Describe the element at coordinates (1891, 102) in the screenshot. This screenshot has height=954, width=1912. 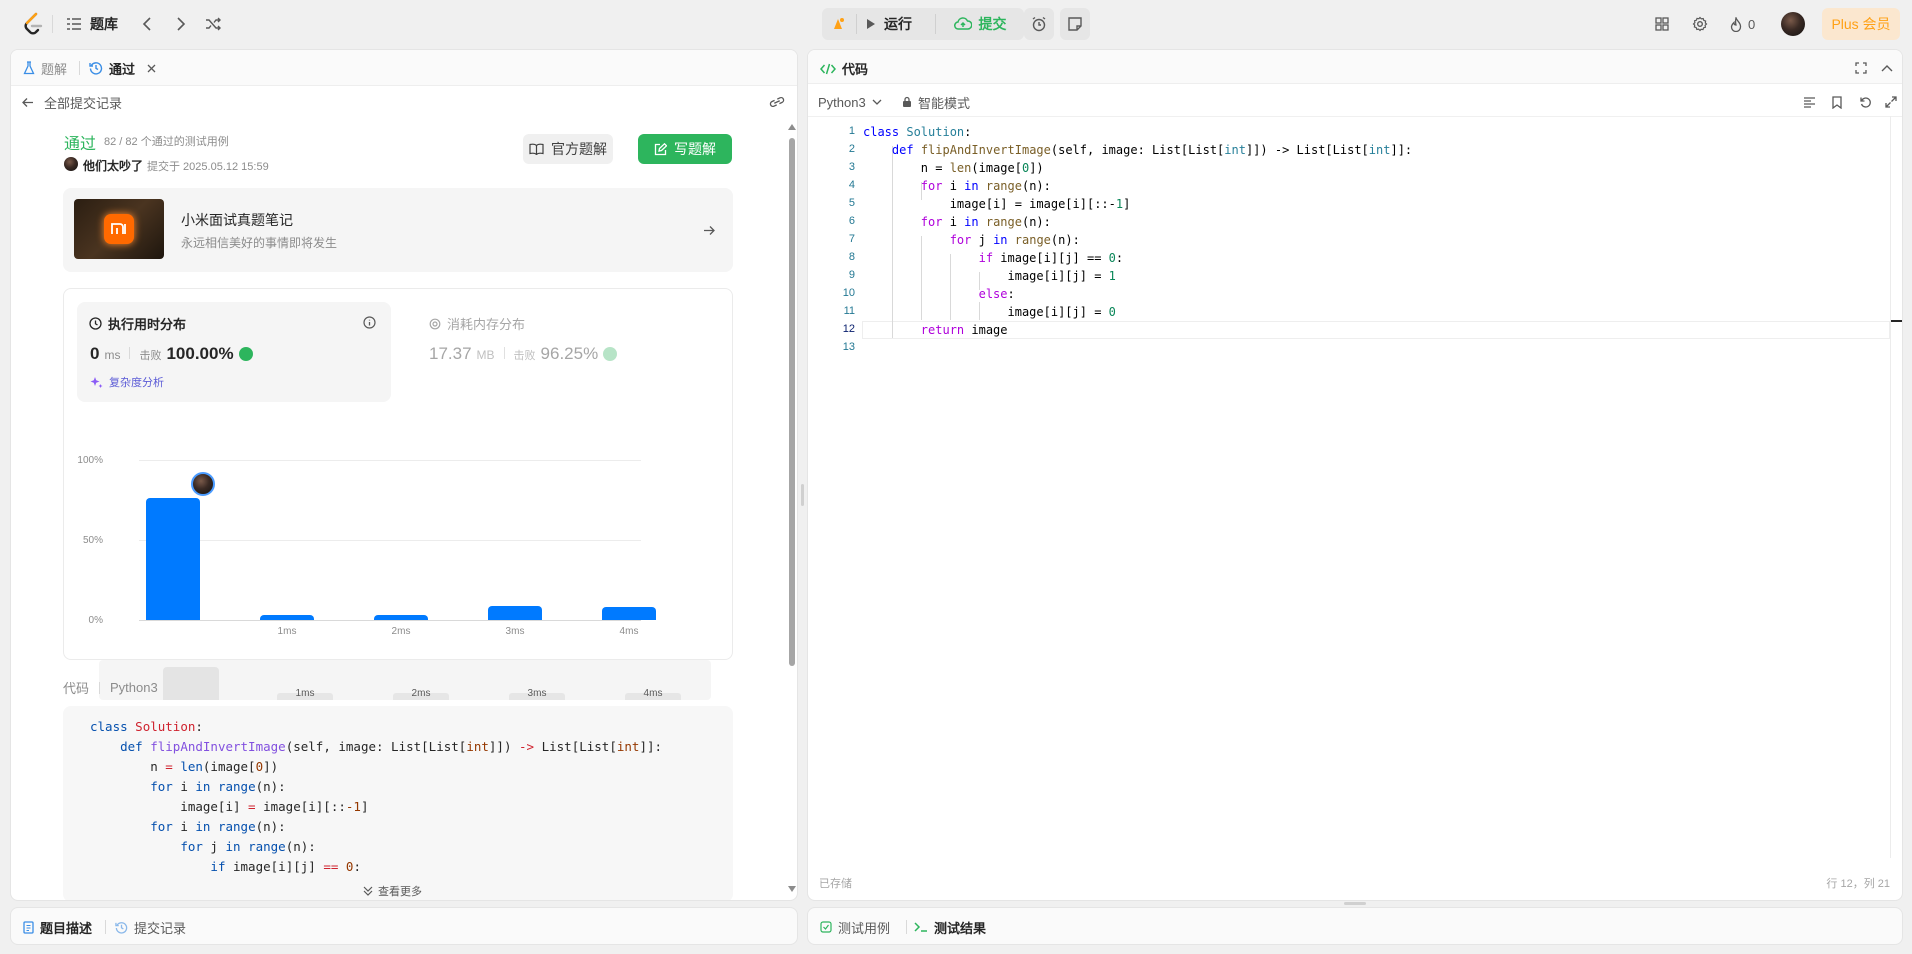
I see `expand-editor-icon` at that location.